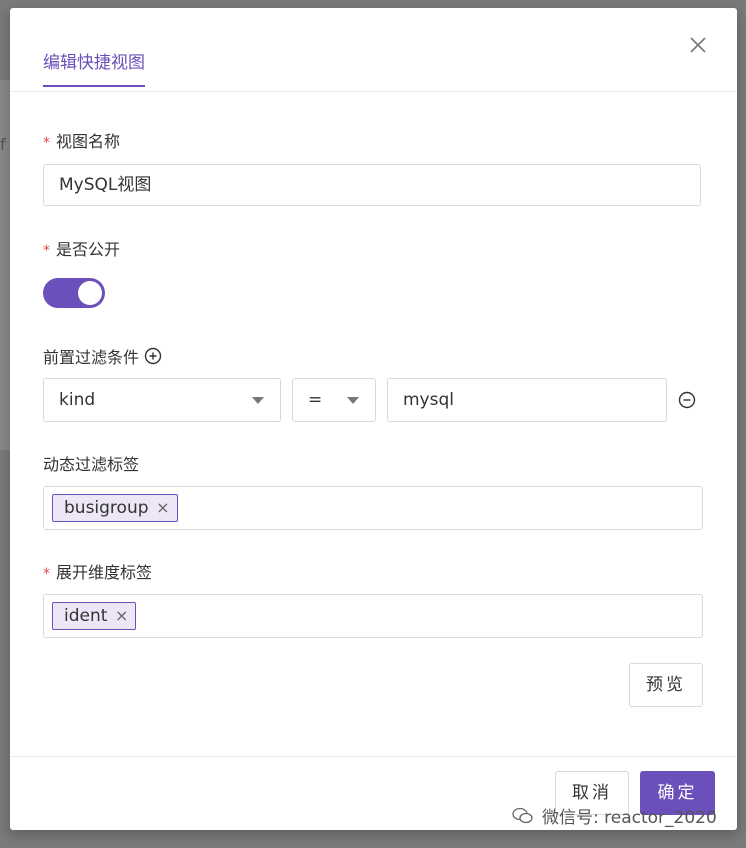 This screenshot has width=746, height=848. I want to click on filter-key-select: kind, so click(162, 400).